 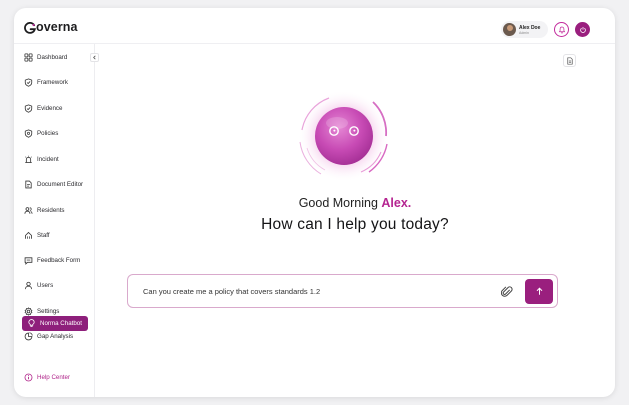 What do you see at coordinates (28, 311) in the screenshot?
I see `gear-icon` at bounding box center [28, 311].